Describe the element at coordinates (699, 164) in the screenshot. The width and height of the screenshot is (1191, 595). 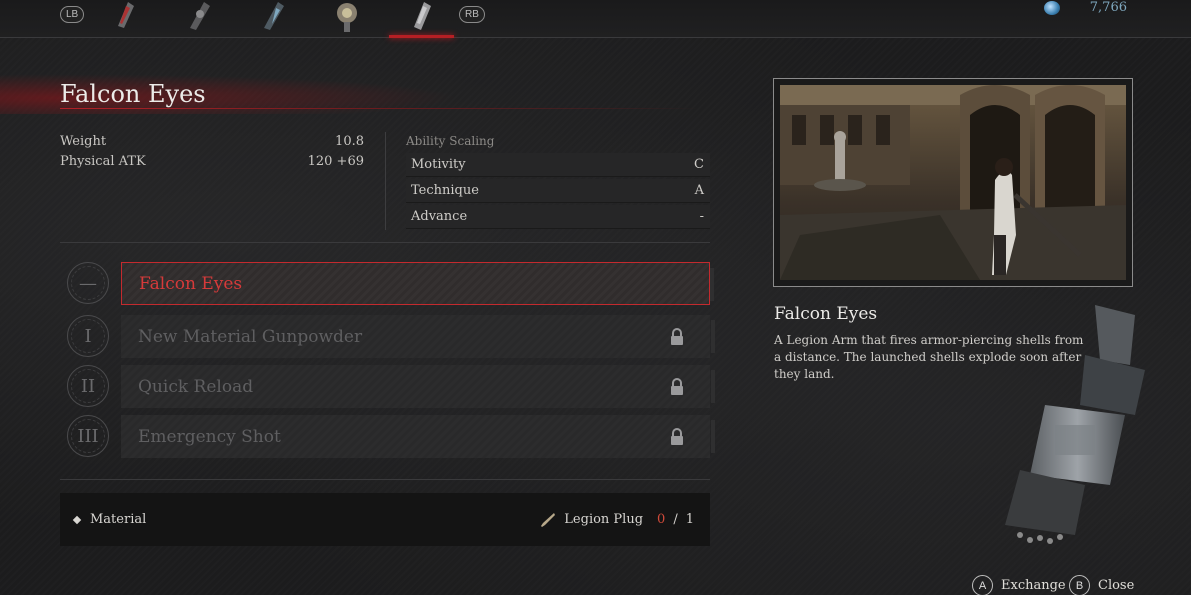
I see `scaling-grade: C` at that location.